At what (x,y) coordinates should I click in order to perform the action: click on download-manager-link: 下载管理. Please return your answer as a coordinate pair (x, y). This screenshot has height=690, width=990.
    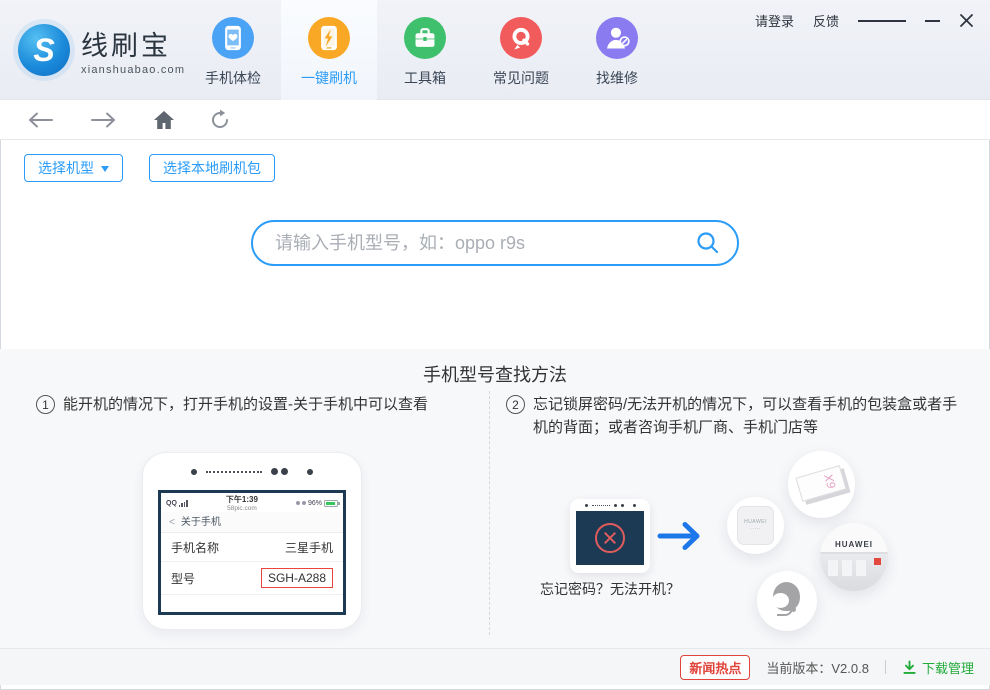
    Looking at the image, I should click on (938, 667).